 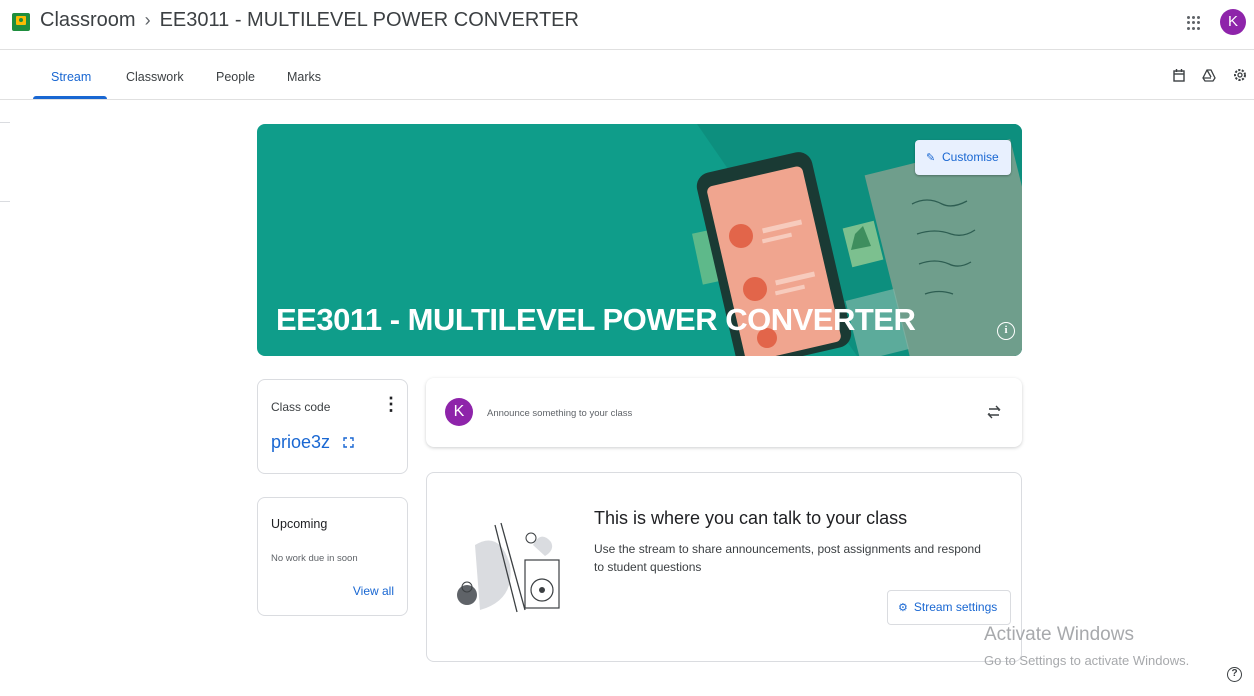 I want to click on class-code-label: Class code, so click(x=301, y=407).